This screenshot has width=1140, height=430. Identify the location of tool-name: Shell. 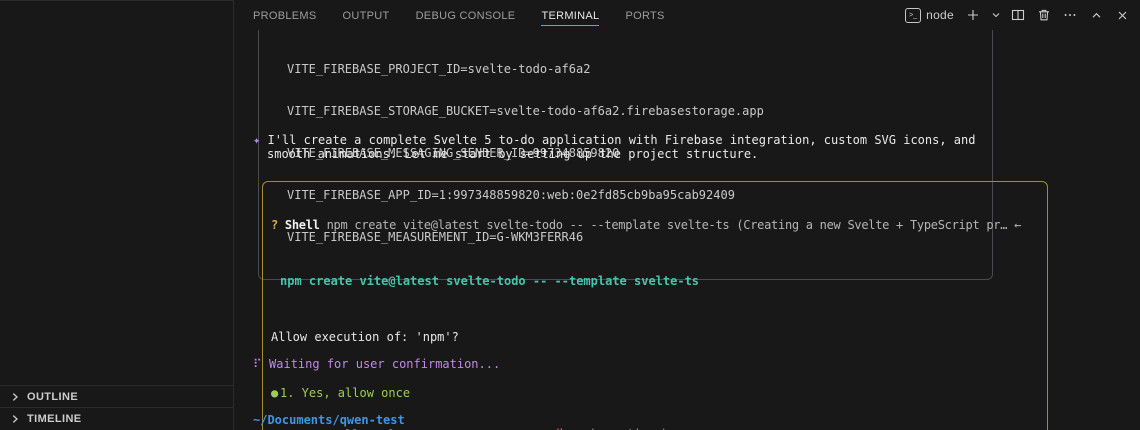
(302, 225).